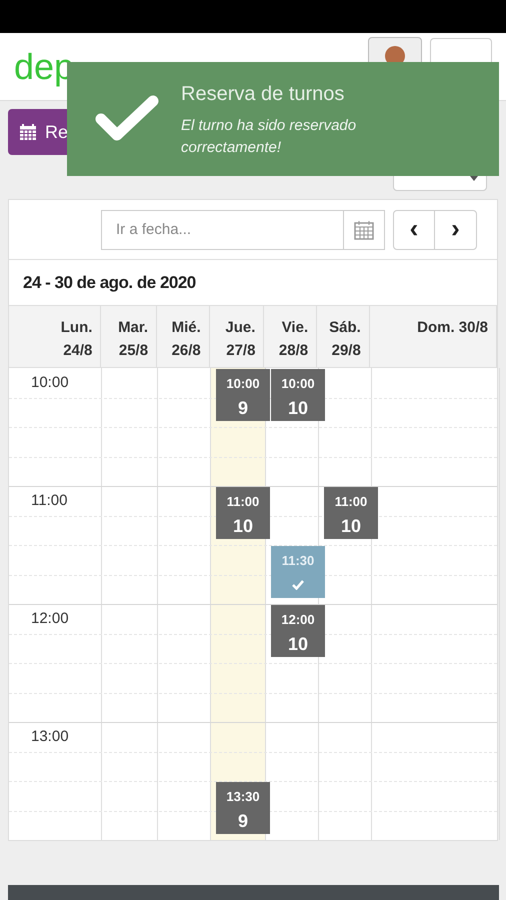 The image size is (506, 900). Describe the element at coordinates (50, 619) in the screenshot. I see `hour-label: 12:00` at that location.